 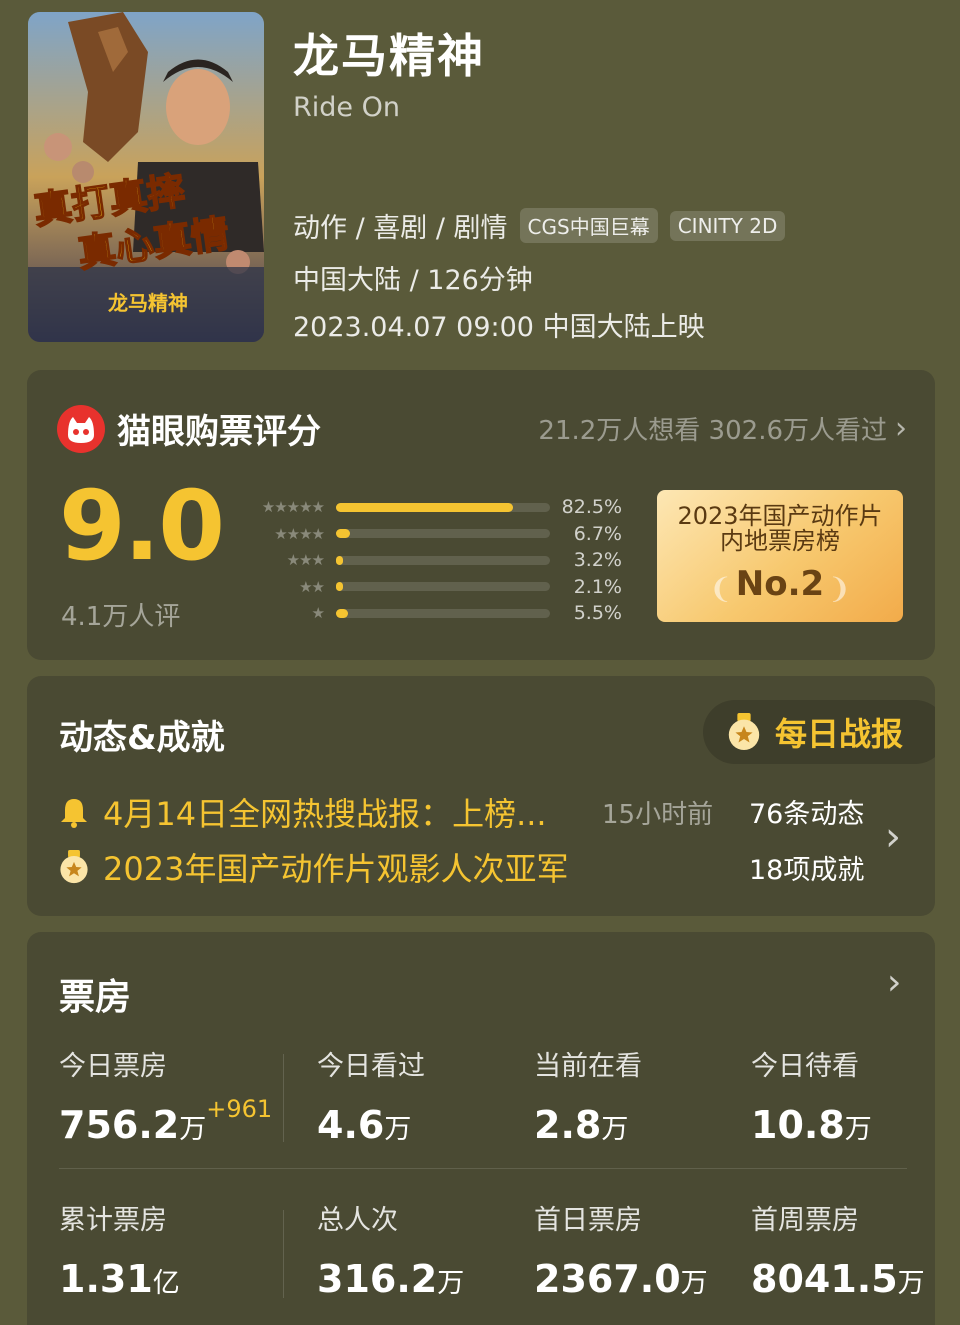 What do you see at coordinates (839, 588) in the screenshot?
I see `laurel-right-icon: ❩` at bounding box center [839, 588].